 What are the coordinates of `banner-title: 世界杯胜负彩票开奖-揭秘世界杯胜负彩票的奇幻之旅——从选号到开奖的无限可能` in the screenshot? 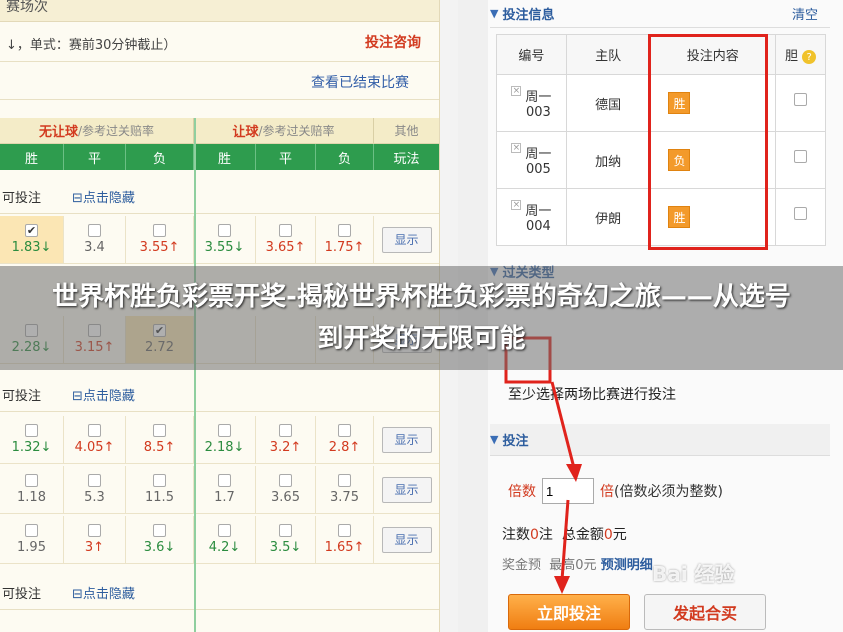 It's located at (421, 318).